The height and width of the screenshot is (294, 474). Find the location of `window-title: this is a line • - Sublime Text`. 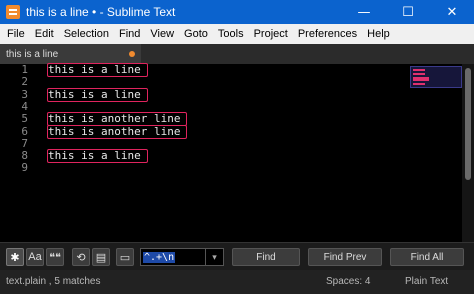

window-title: this is a line • - Sublime Text is located at coordinates (101, 12).